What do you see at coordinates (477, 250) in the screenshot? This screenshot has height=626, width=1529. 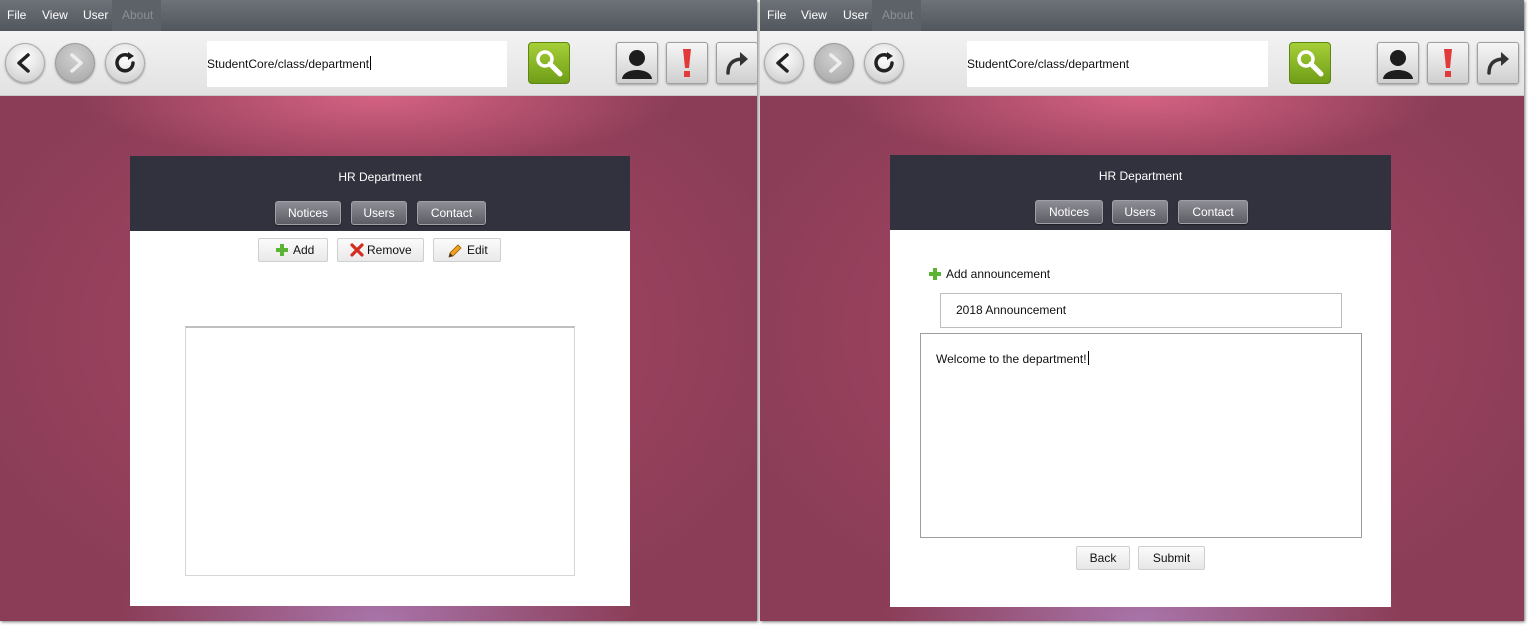 I see `edit-label: Edit` at bounding box center [477, 250].